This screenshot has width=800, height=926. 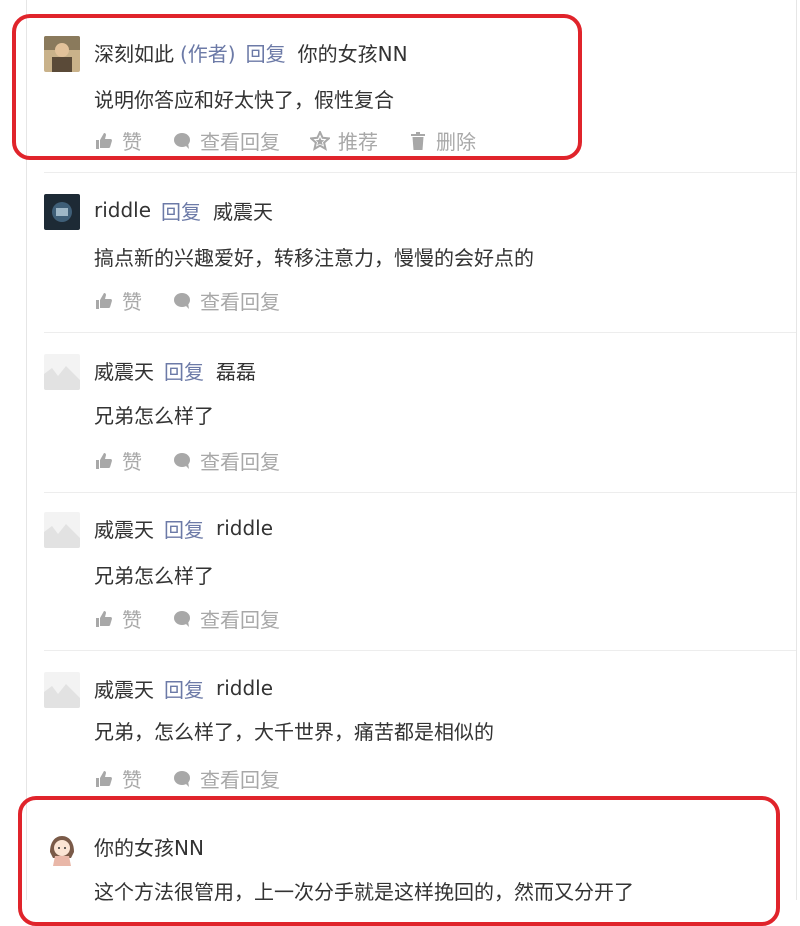 I want to click on comment-username: riddle, so click(x=122, y=210).